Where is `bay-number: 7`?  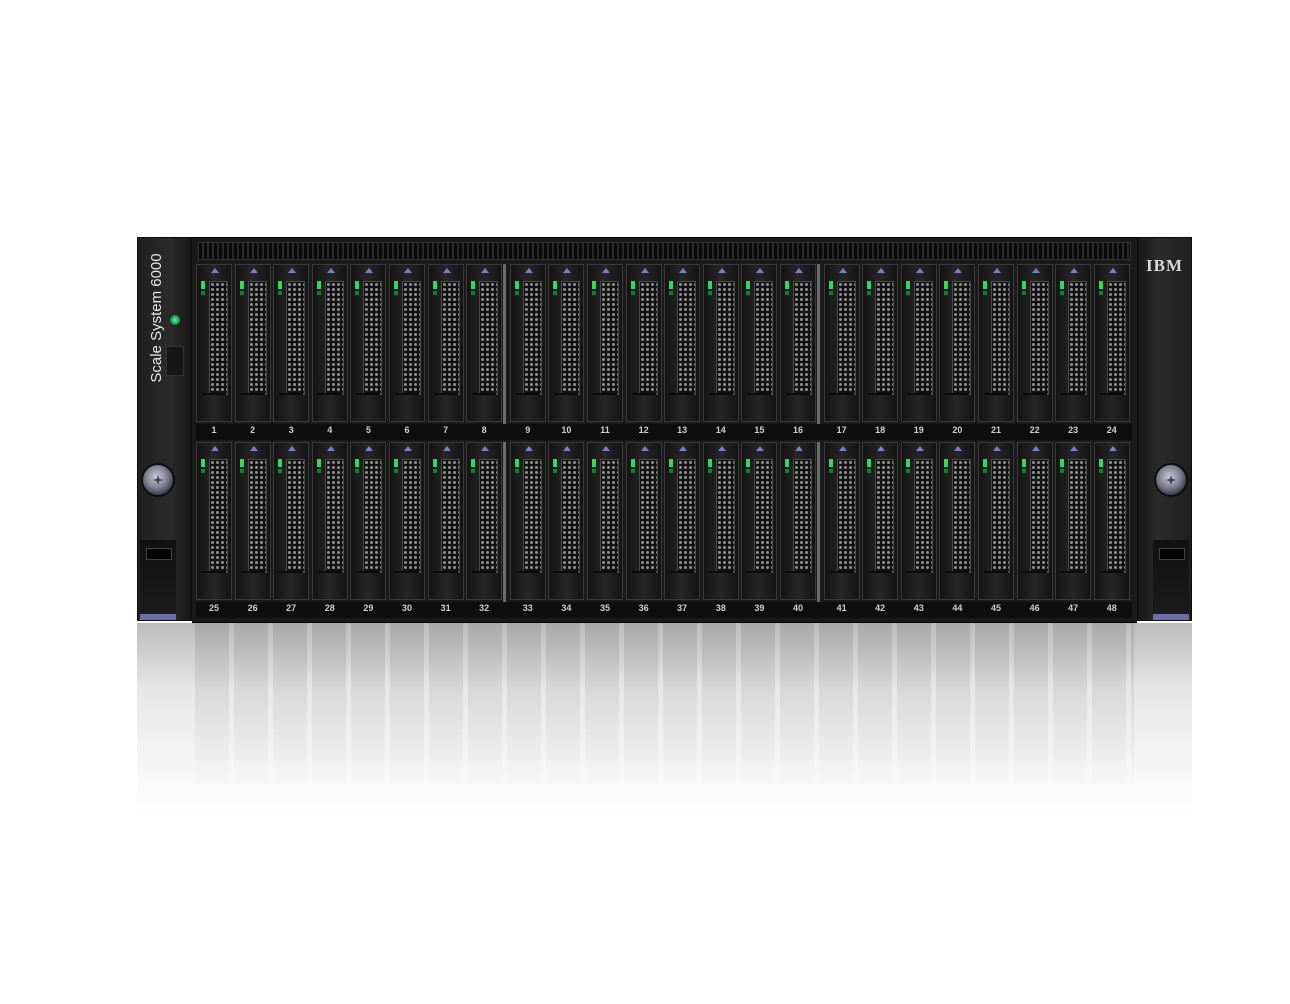
bay-number: 7 is located at coordinates (446, 430).